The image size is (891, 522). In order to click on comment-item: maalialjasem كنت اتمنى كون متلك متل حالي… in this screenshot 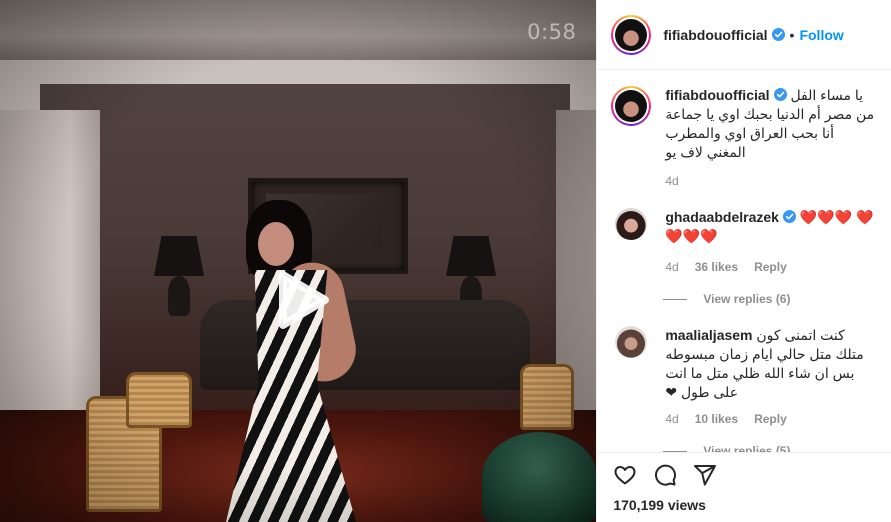, I will do `click(743, 376)`.